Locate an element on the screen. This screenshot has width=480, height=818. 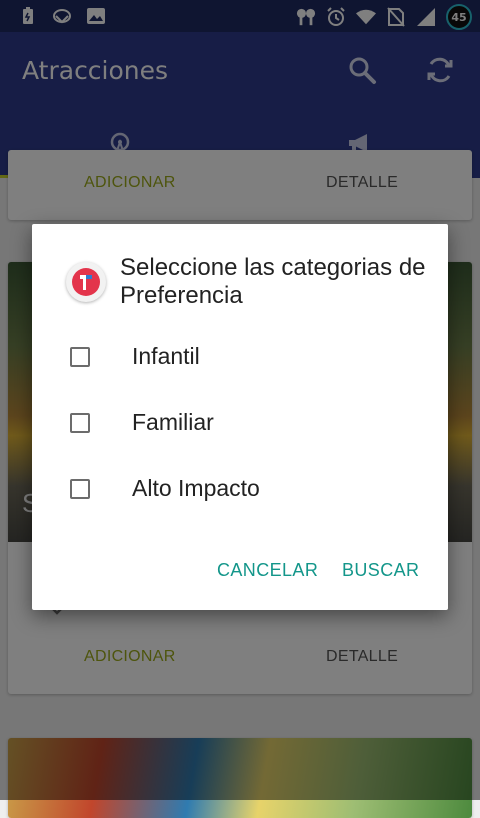
option-infantil: Infantil is located at coordinates (240, 356).